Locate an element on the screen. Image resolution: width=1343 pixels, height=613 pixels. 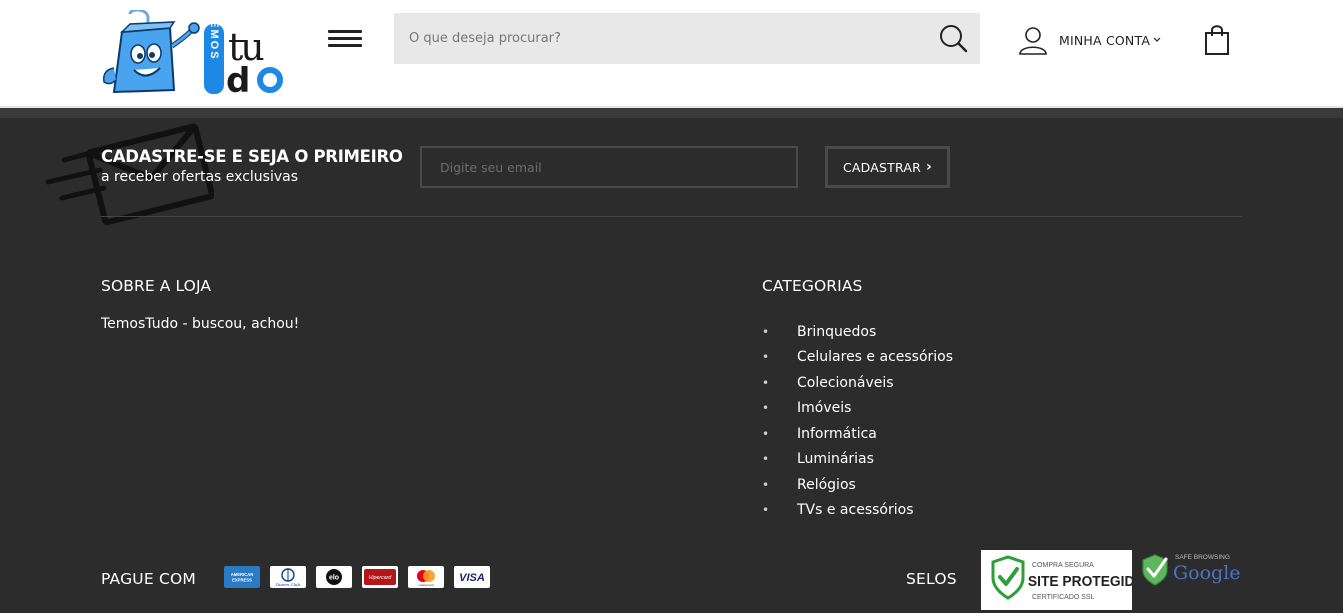
about-text: TemosTudo - buscou, achou! is located at coordinates (200, 324).